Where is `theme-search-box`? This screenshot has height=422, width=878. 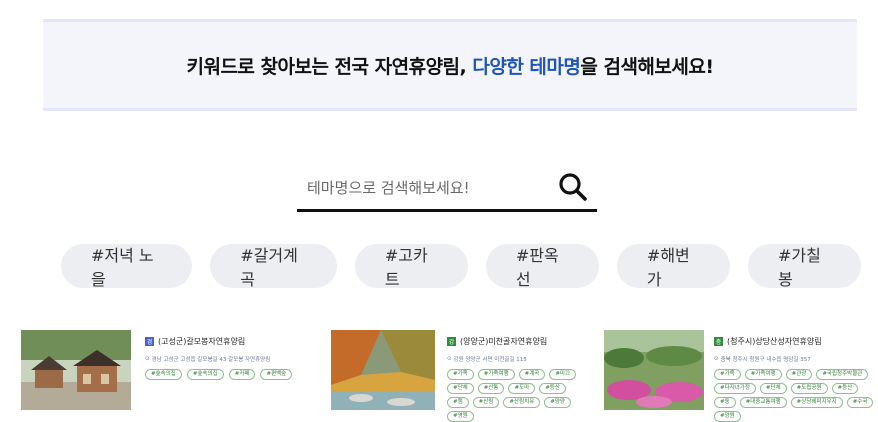
theme-search-box is located at coordinates (447, 188).